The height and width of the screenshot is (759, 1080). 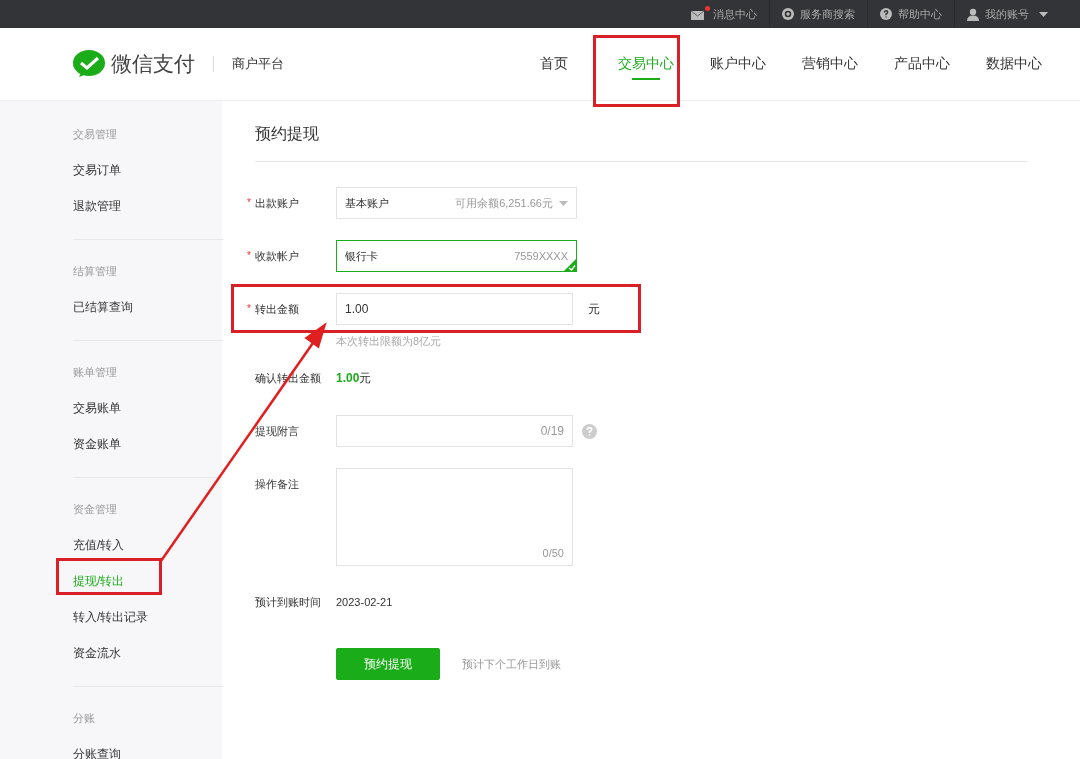 I want to click on sidebar-item: 转入/转出记录, so click(x=148, y=617).